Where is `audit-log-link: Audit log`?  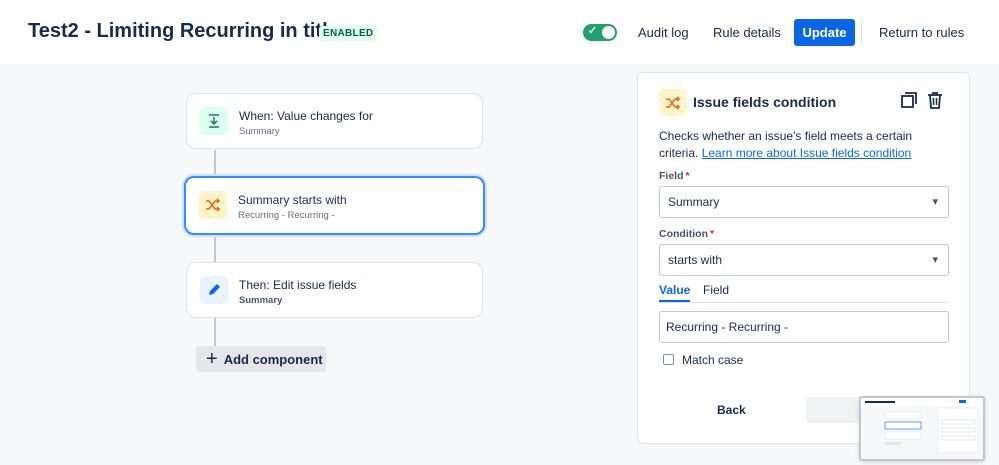 audit-log-link: Audit log is located at coordinates (663, 32).